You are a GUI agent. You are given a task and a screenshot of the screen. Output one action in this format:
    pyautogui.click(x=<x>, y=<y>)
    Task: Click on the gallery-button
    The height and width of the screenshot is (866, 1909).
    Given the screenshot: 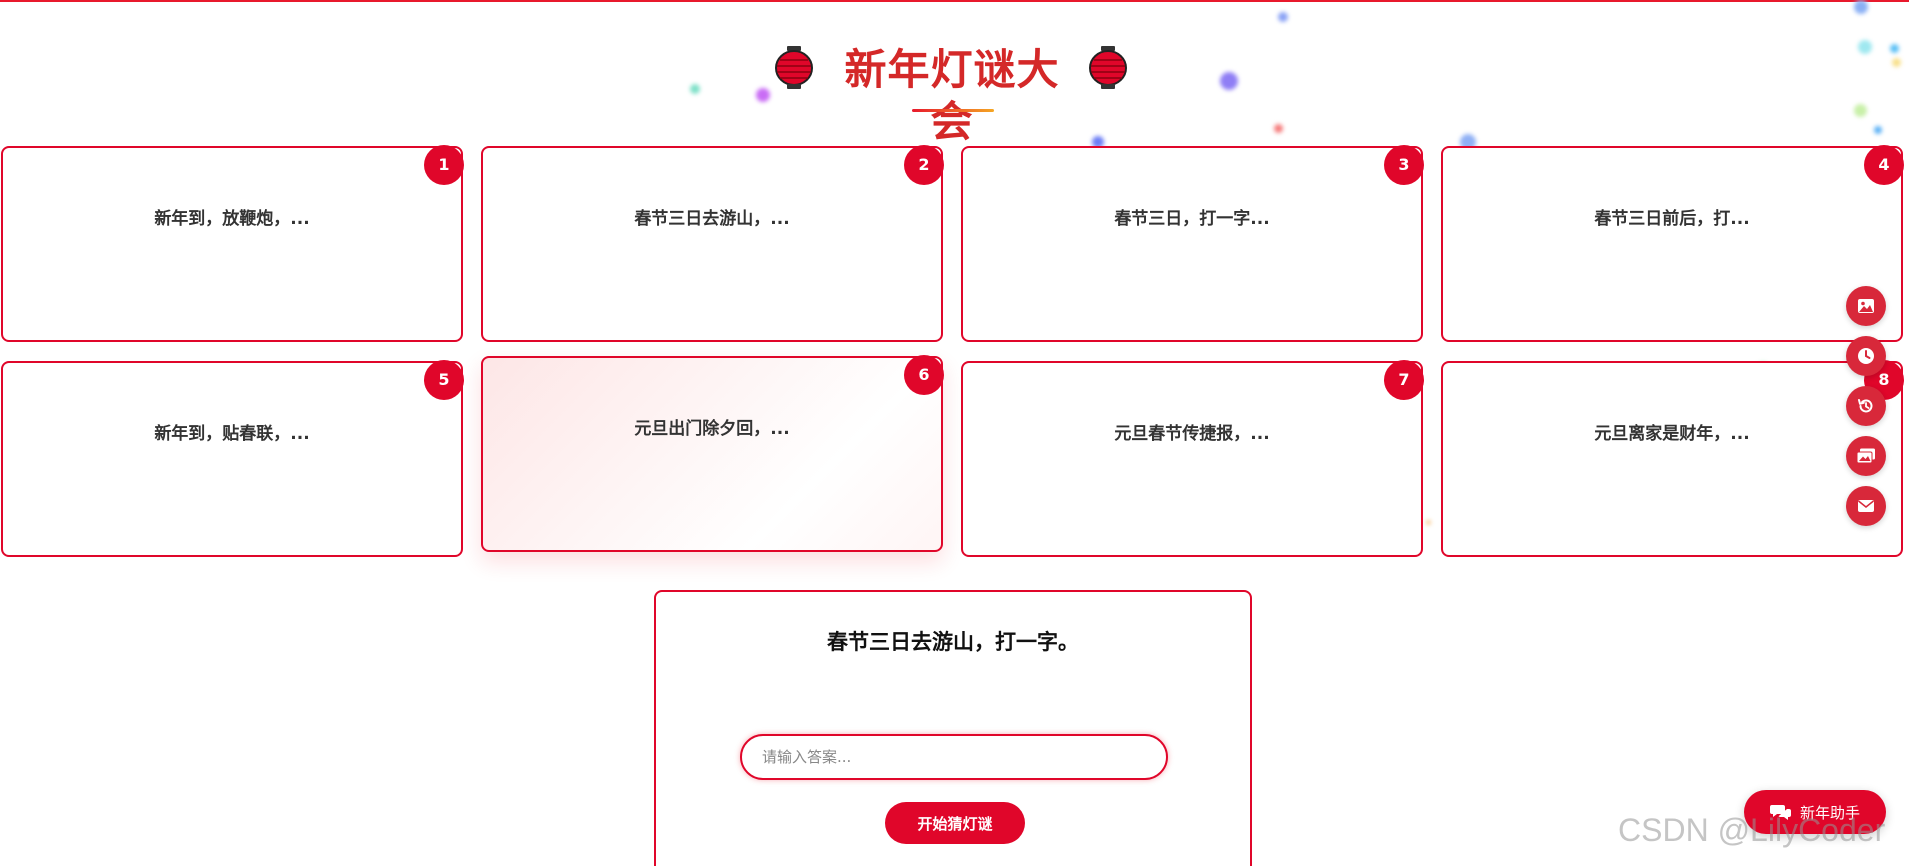 What is the action you would take?
    pyautogui.click(x=1866, y=456)
    